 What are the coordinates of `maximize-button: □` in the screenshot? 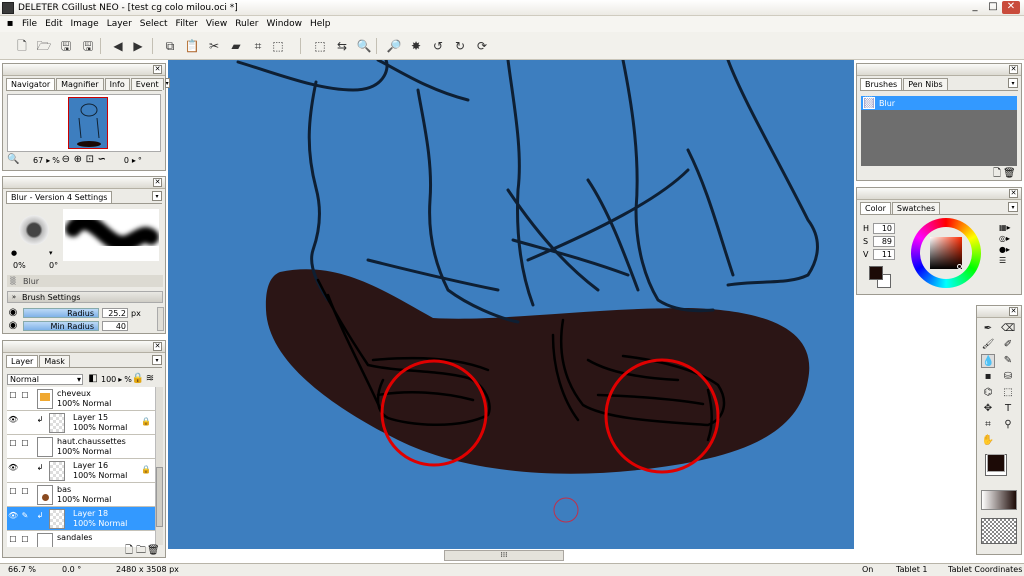 It's located at (993, 7).